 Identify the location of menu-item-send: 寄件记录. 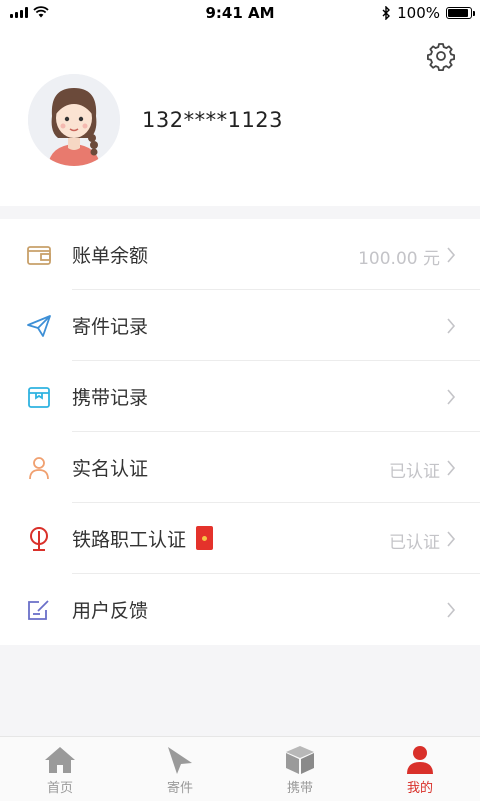
(240, 325).